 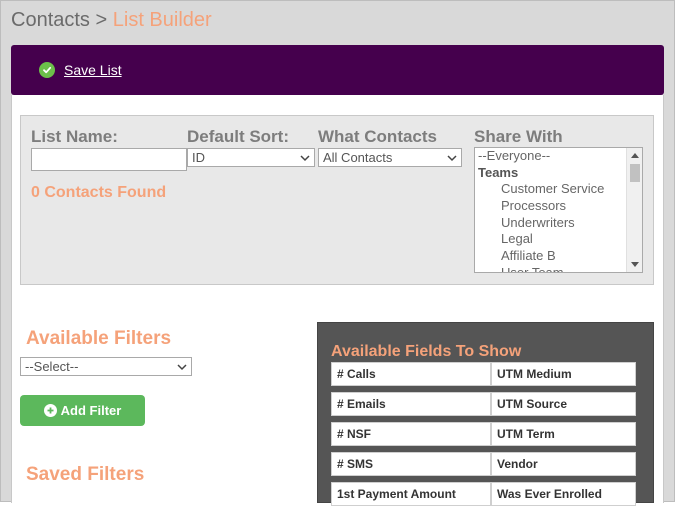 What do you see at coordinates (563, 434) in the screenshot?
I see `field-item: UTM Term` at bounding box center [563, 434].